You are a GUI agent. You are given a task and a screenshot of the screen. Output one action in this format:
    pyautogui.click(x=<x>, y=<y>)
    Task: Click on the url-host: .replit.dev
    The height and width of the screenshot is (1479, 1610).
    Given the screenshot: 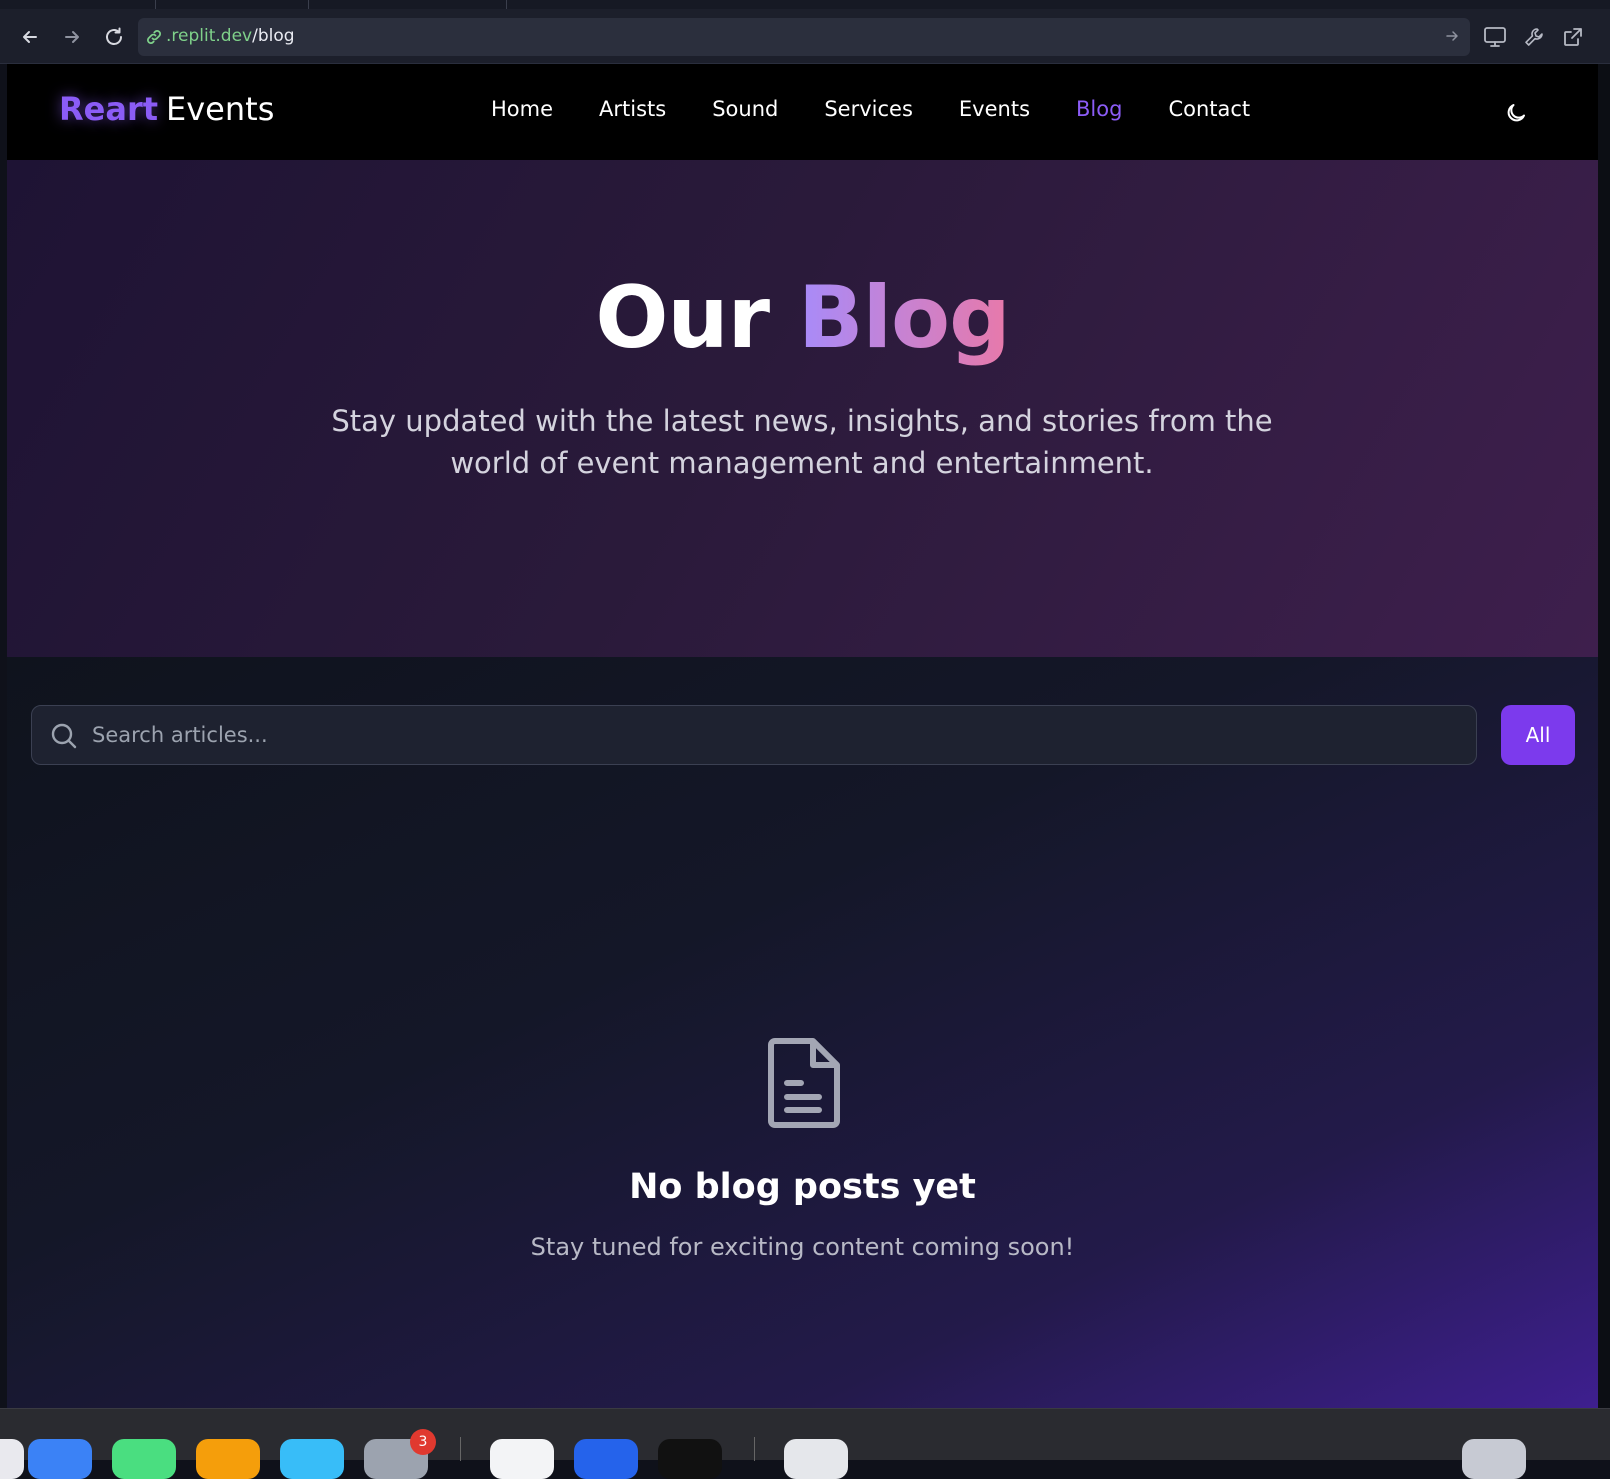 What is the action you would take?
    pyautogui.click(x=209, y=36)
    